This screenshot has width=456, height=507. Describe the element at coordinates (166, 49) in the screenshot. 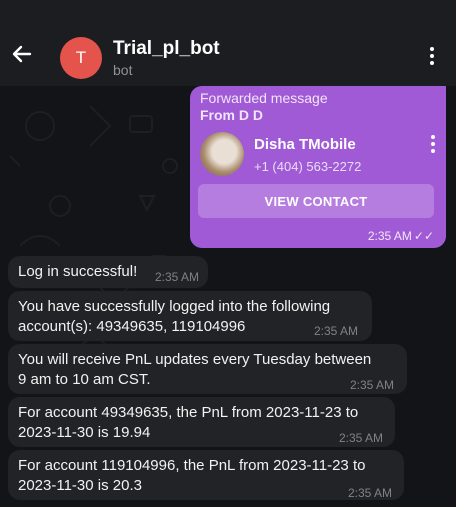

I see `chat-title: Trial_pl_bot` at that location.